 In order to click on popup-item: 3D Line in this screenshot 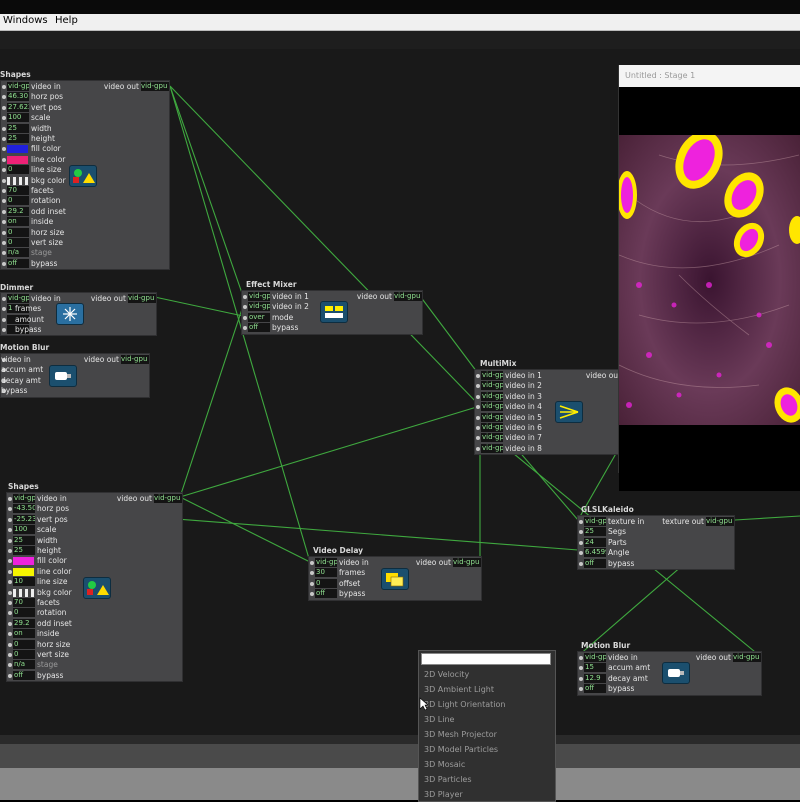, I will do `click(439, 719)`.